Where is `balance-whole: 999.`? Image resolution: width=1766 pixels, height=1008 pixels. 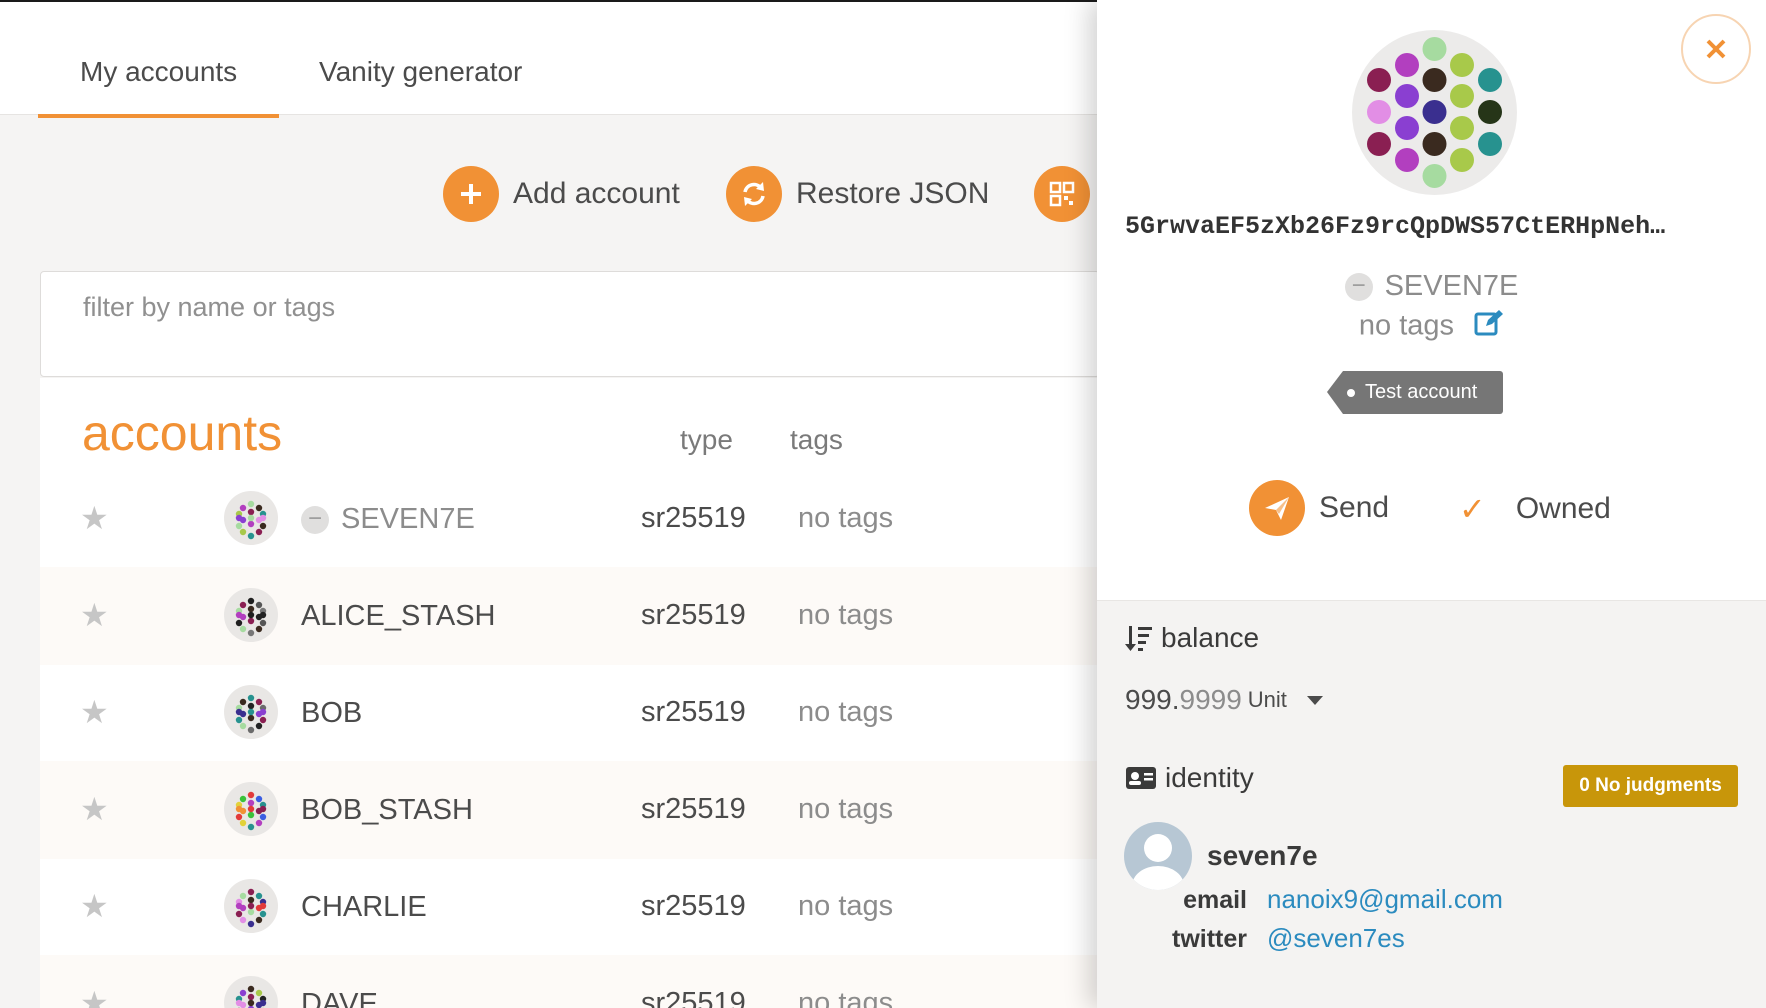 balance-whole: 999. is located at coordinates (1152, 699).